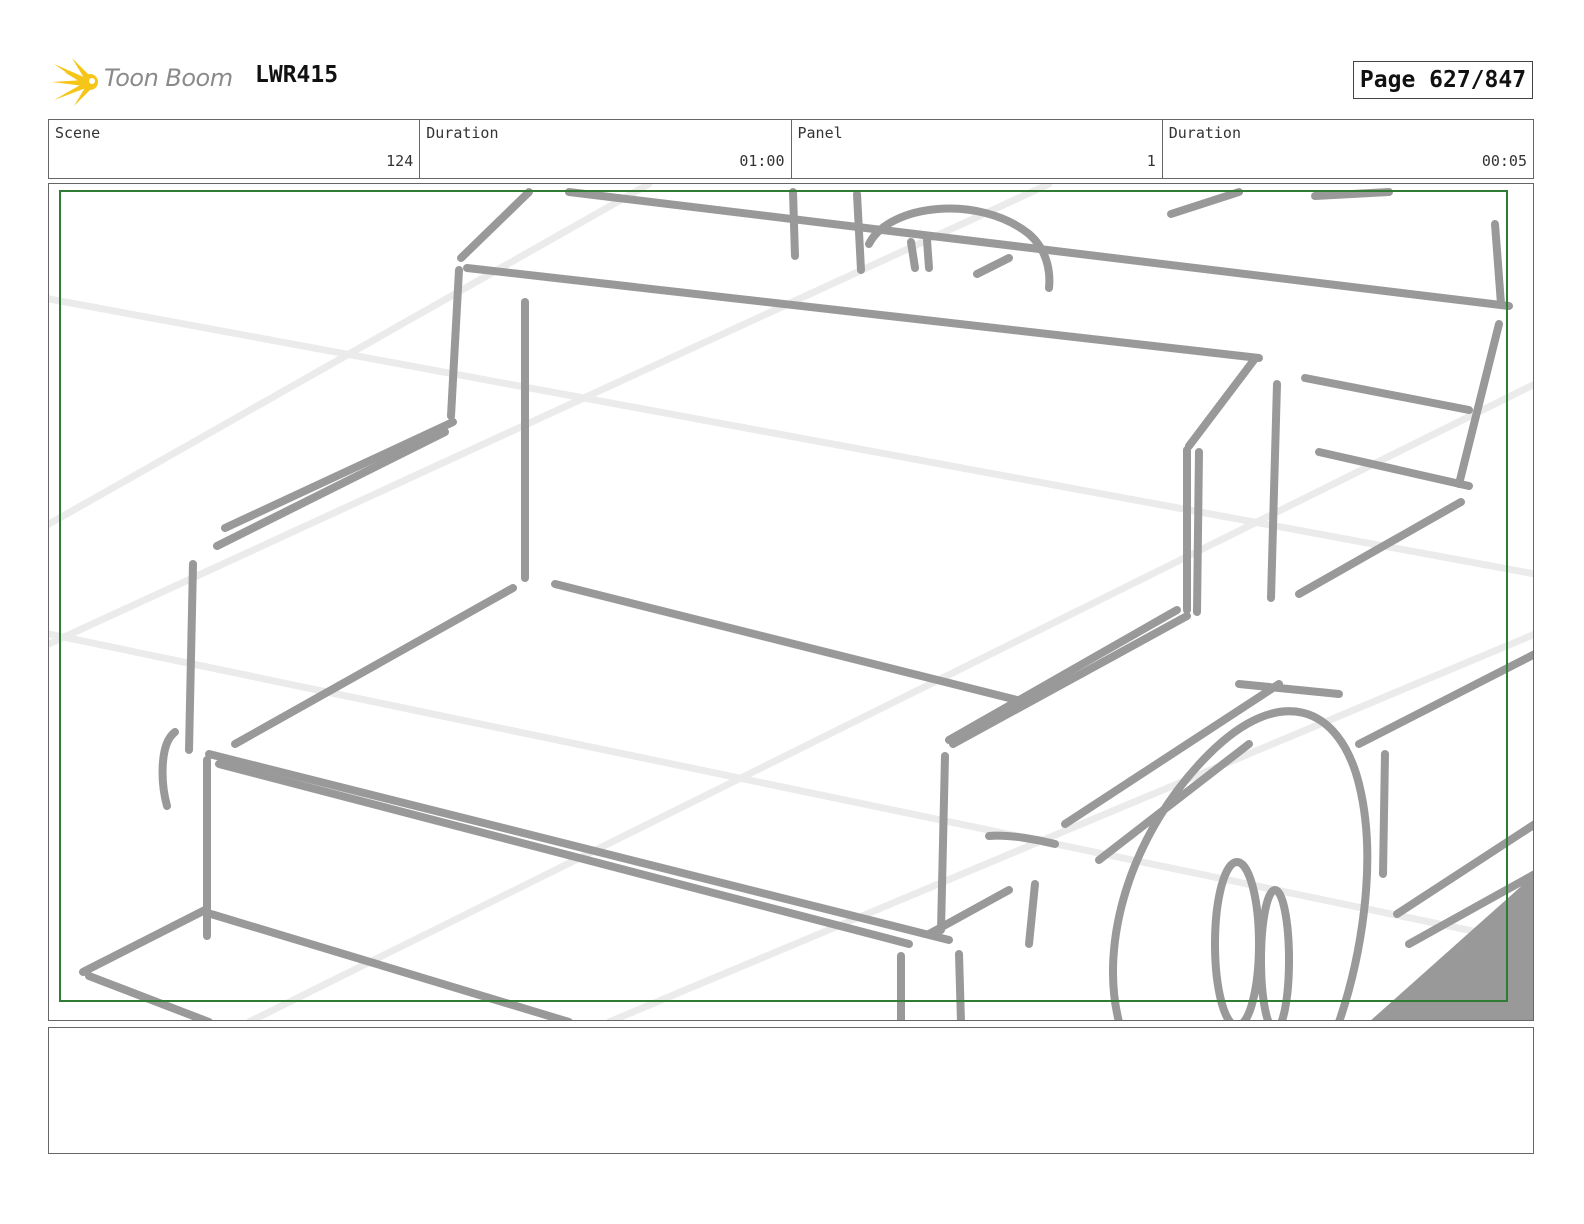  What do you see at coordinates (606, 149) in the screenshot?
I see `scene-duration-cell: Duration 01:00` at bounding box center [606, 149].